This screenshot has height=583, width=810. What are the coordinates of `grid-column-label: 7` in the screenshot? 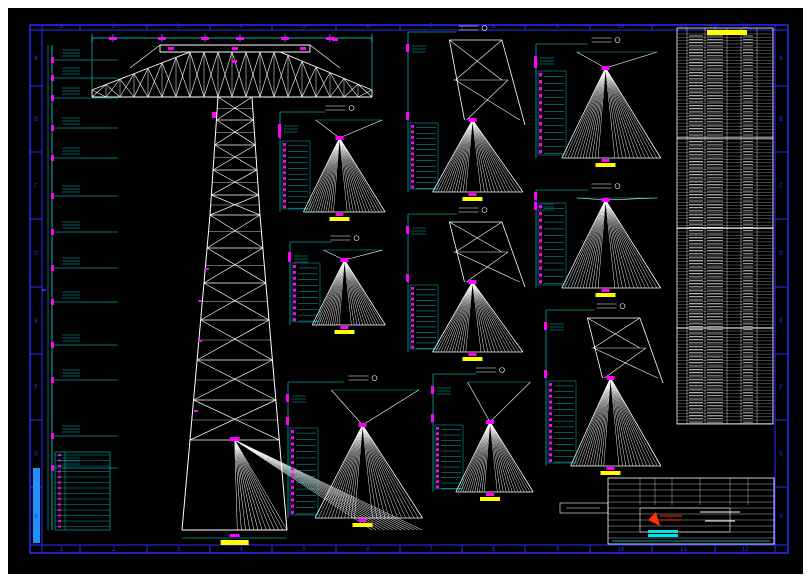 It's located at (431, 26).